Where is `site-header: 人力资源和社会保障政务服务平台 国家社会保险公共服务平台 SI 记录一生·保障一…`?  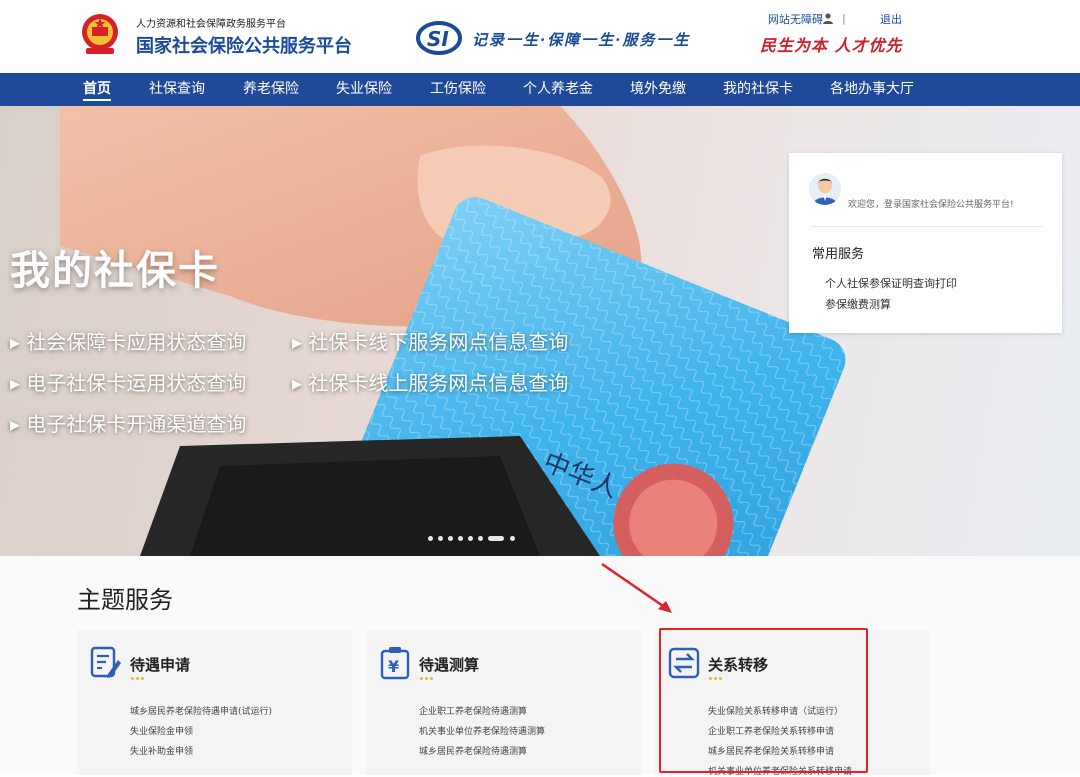 site-header: 人力资源和社会保障政务服务平台 国家社会保险公共服务平台 SI 记录一生·保障一… is located at coordinates (540, 36).